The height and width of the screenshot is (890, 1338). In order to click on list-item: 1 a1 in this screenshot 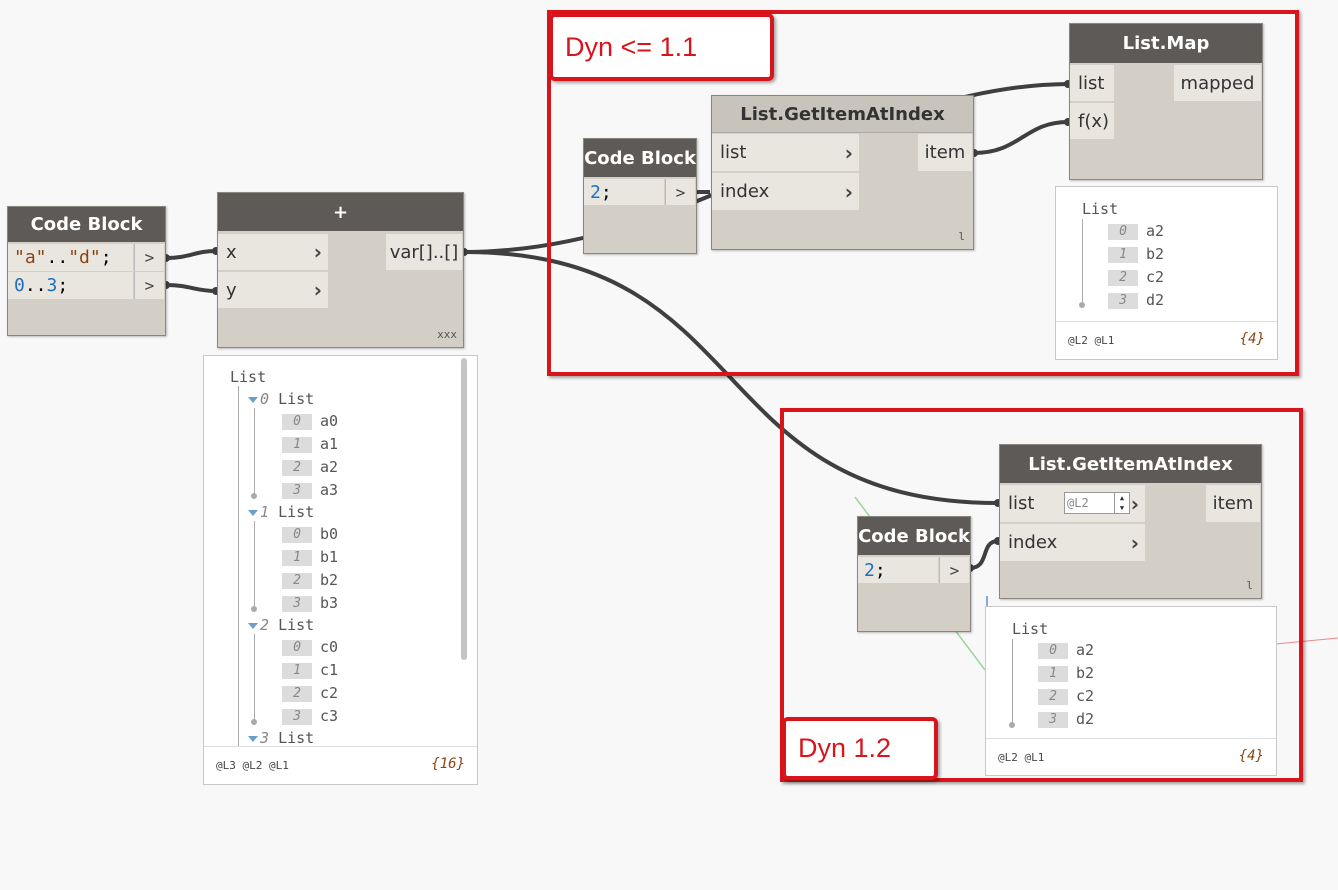, I will do `click(310, 444)`.